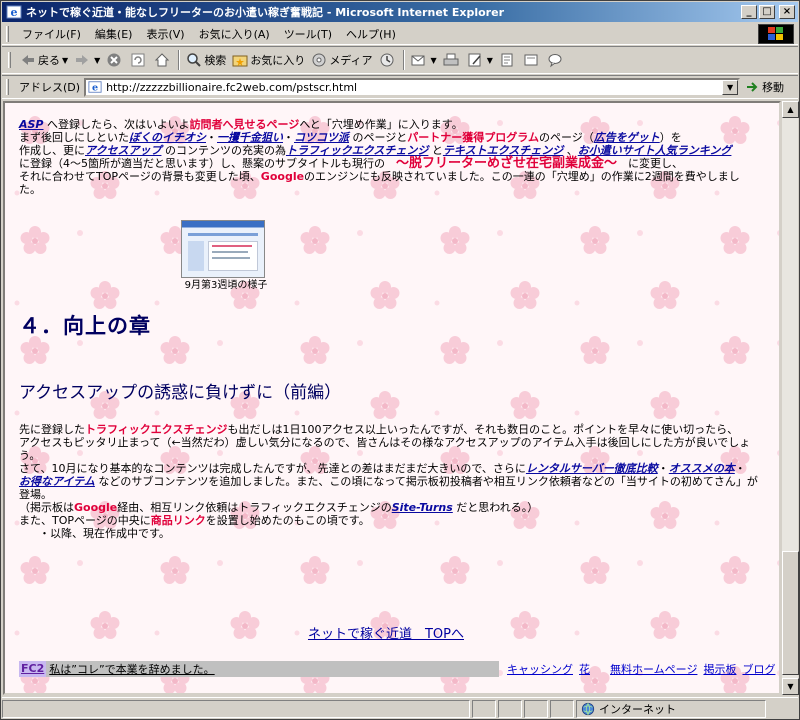  What do you see at coordinates (540, 669) in the screenshot?
I see `cashing-link: キャッシング` at bounding box center [540, 669].